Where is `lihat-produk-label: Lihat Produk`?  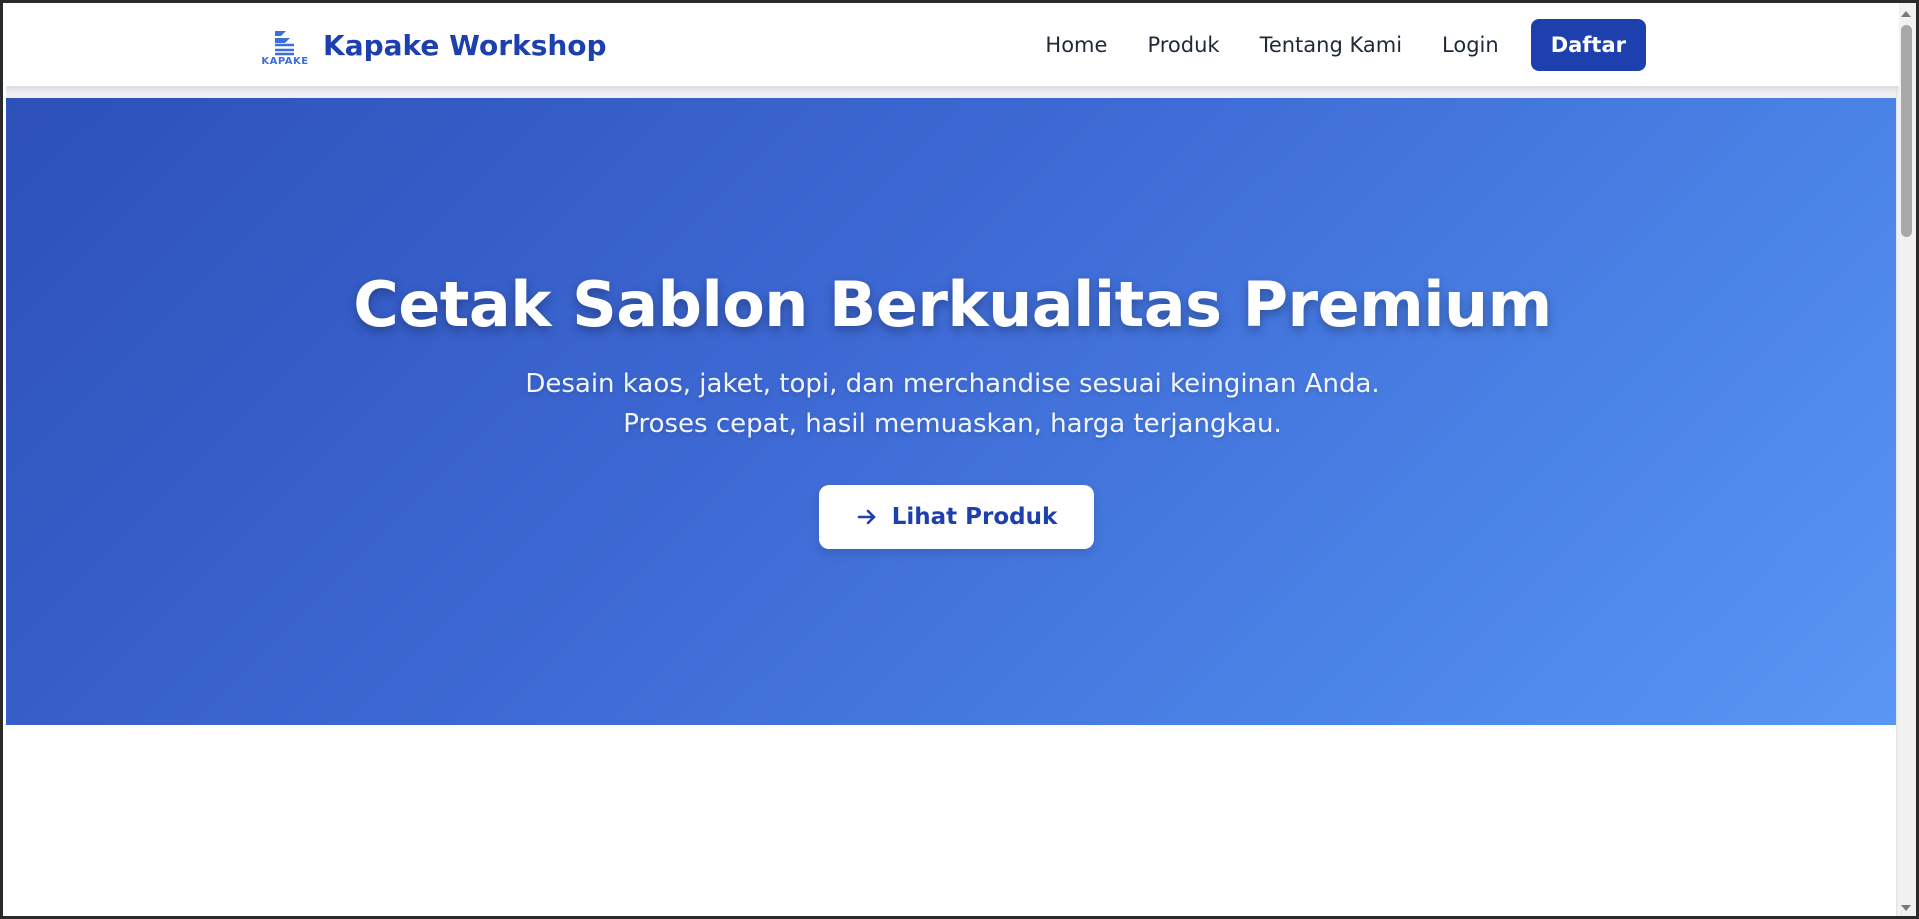 lihat-produk-label: Lihat Produk is located at coordinates (974, 517).